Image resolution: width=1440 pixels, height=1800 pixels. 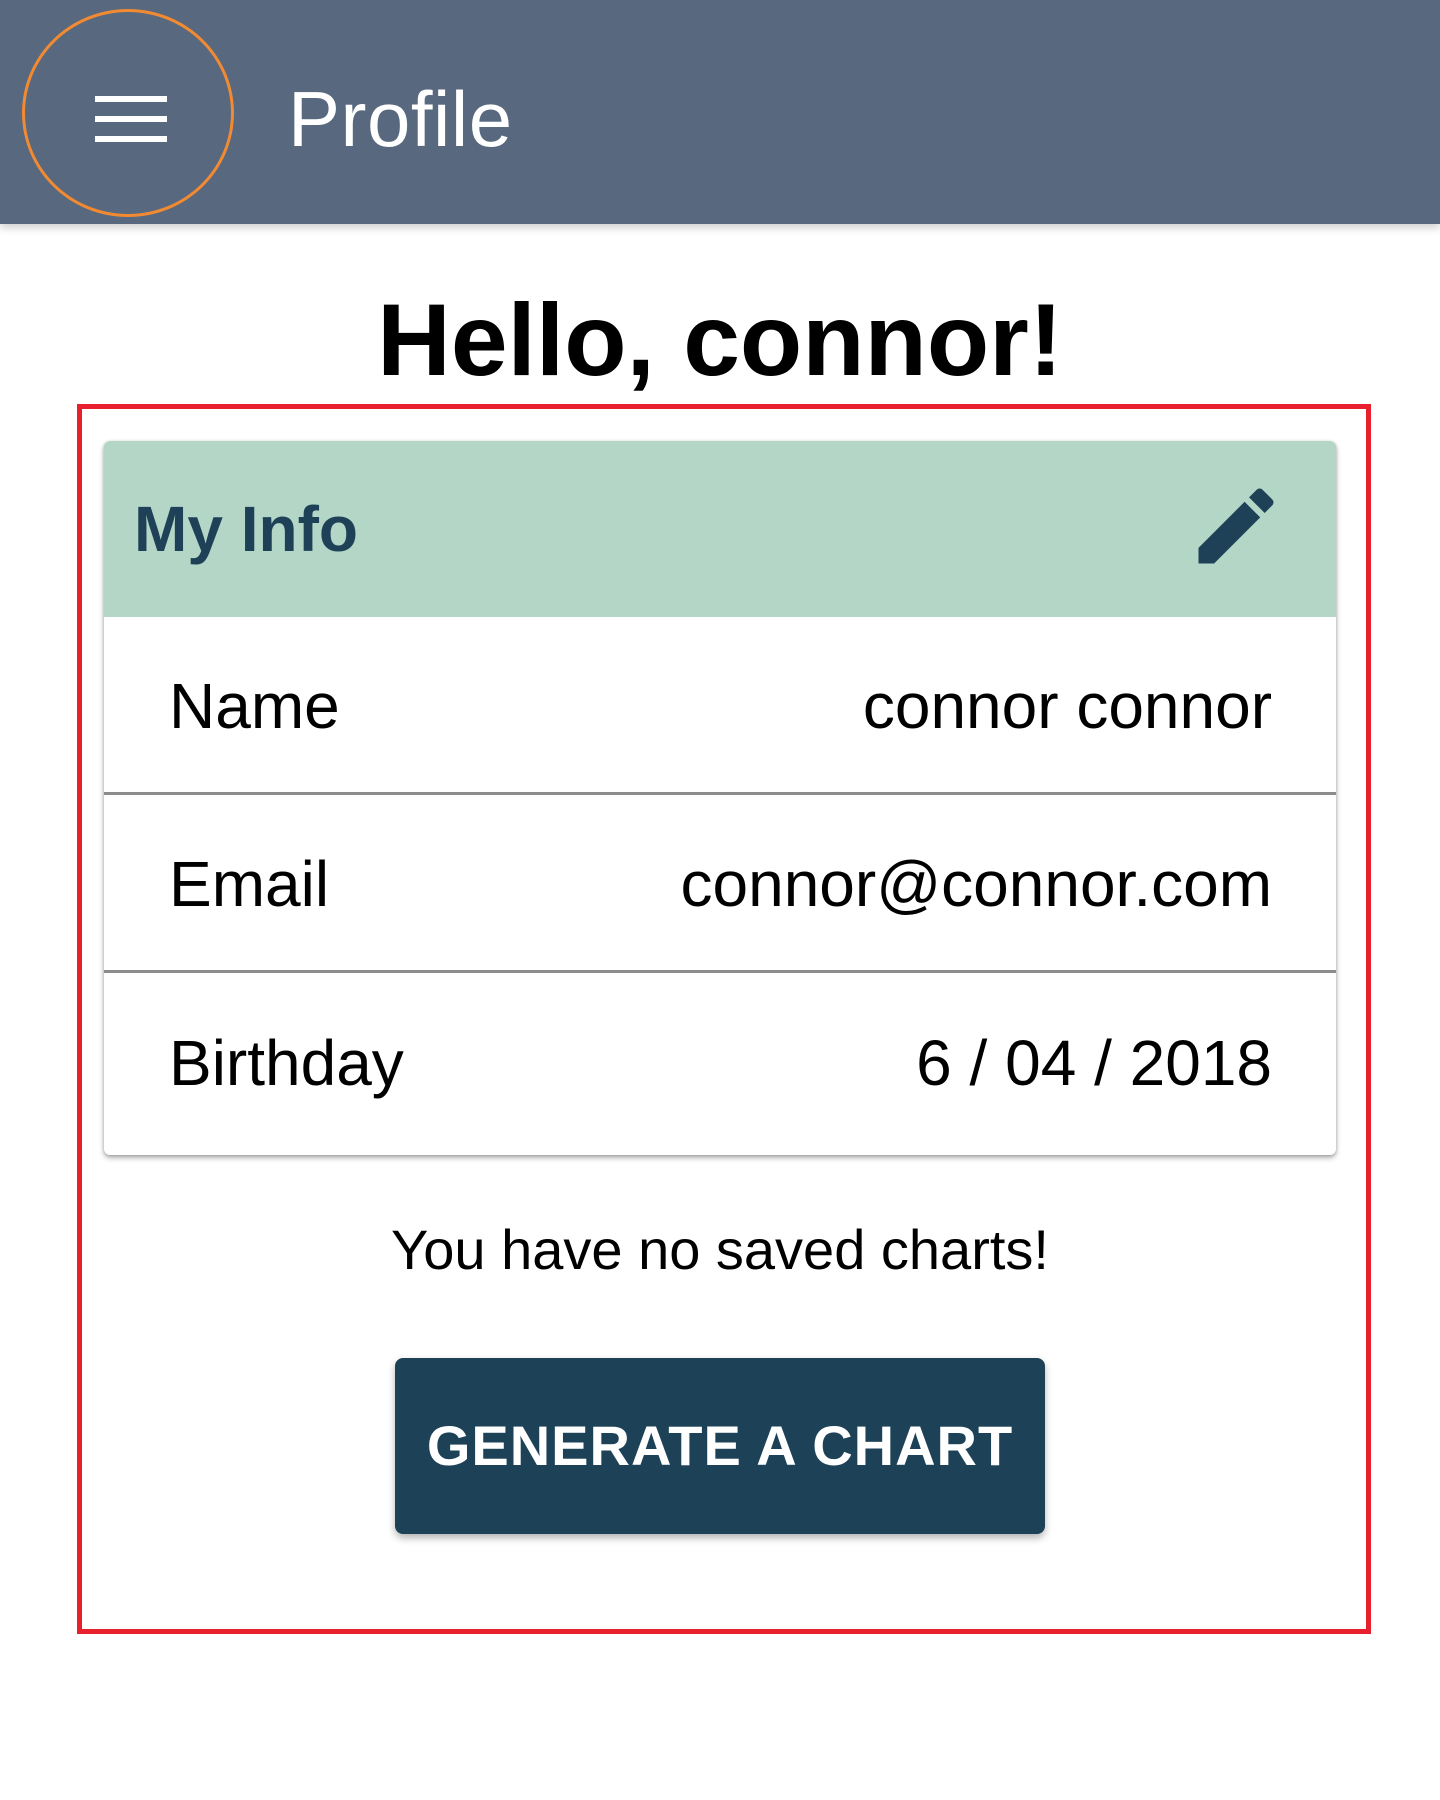 What do you see at coordinates (254, 706) in the screenshot?
I see `name-label: Name` at bounding box center [254, 706].